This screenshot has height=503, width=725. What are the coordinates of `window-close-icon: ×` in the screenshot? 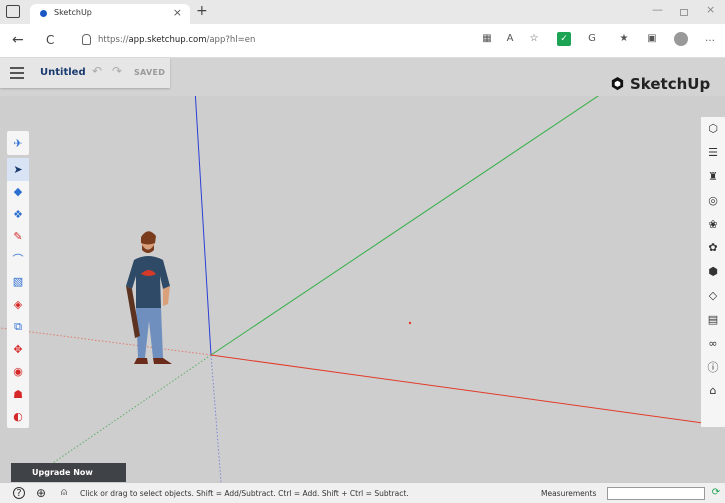 It's located at (710, 9).